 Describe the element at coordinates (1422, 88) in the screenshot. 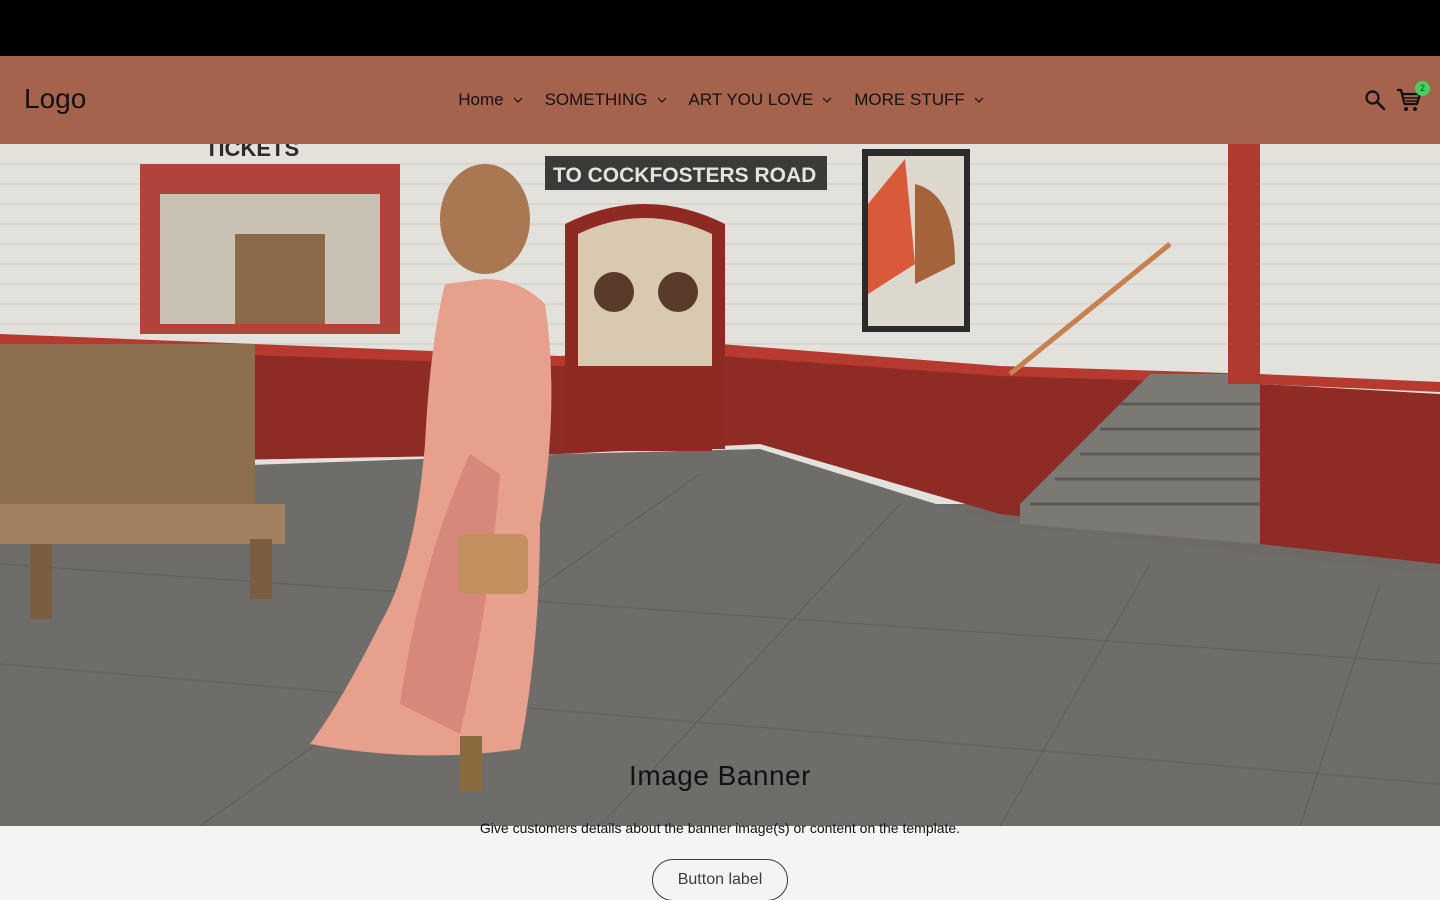

I see `cart-count-badge: 2` at that location.